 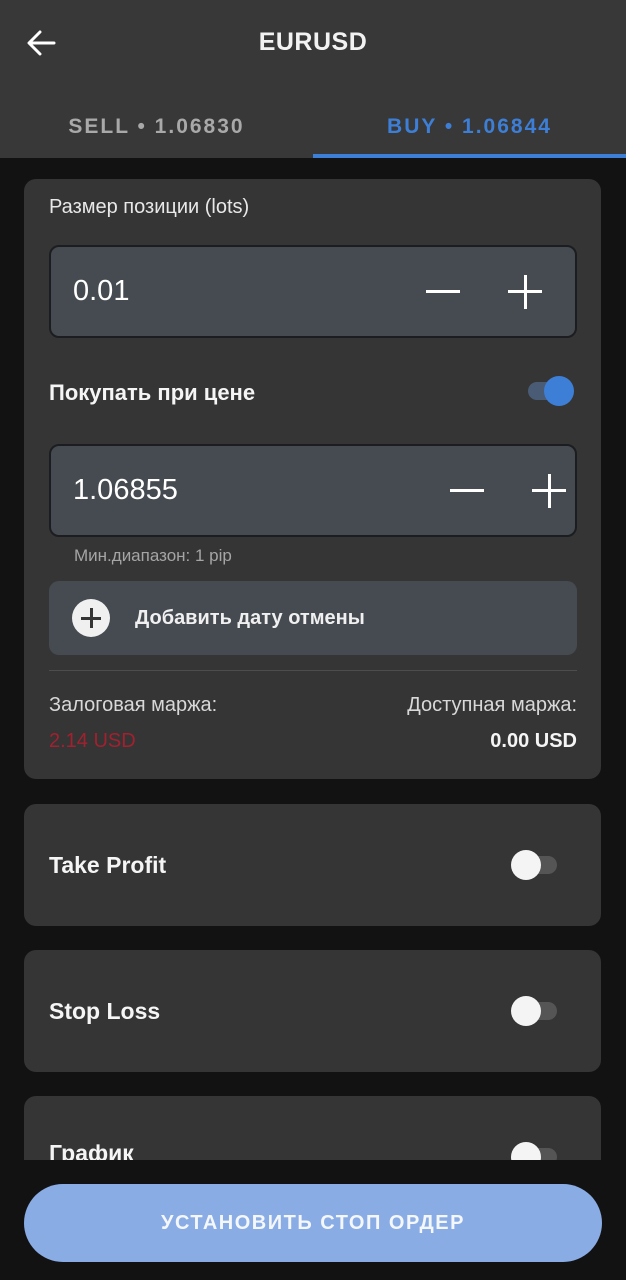 I want to click on add-cancel-date-label: Добавить дату отмены, so click(x=250, y=617).